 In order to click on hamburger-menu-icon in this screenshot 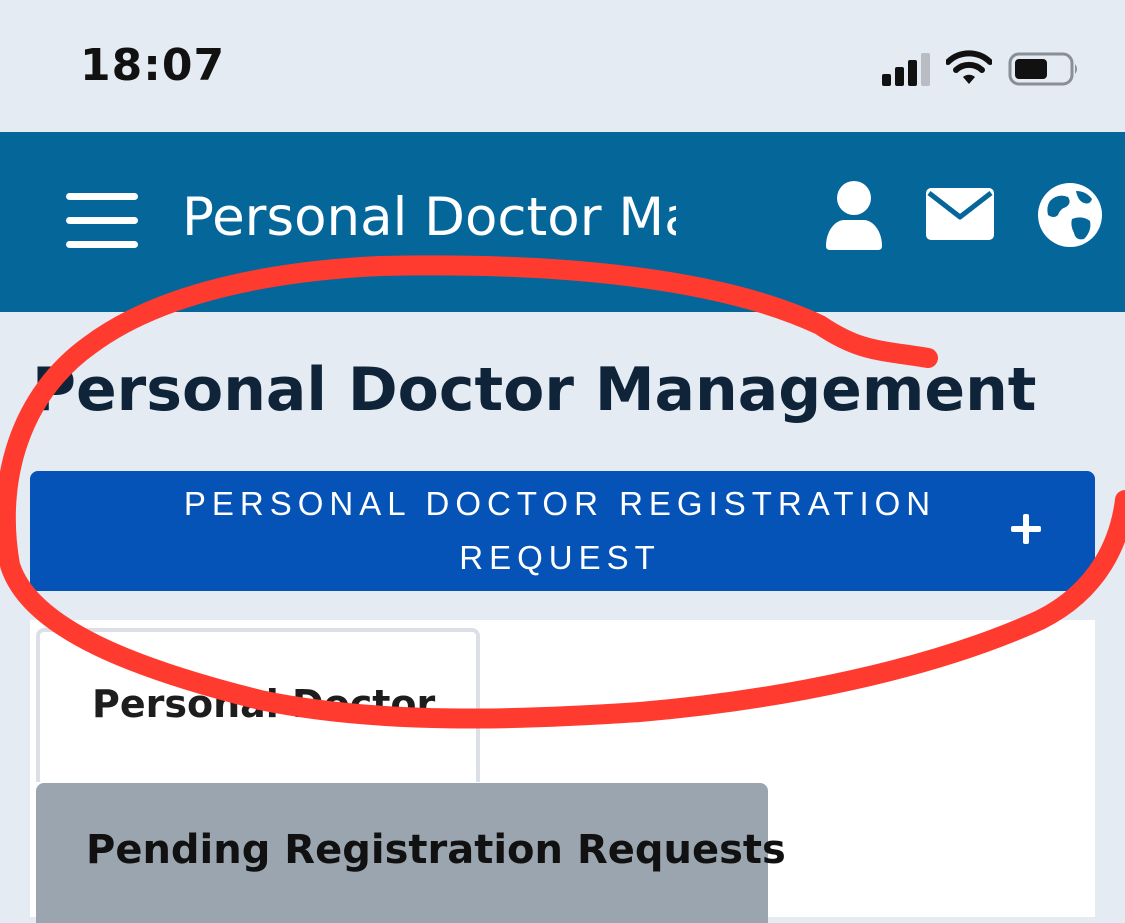, I will do `click(102, 221)`.